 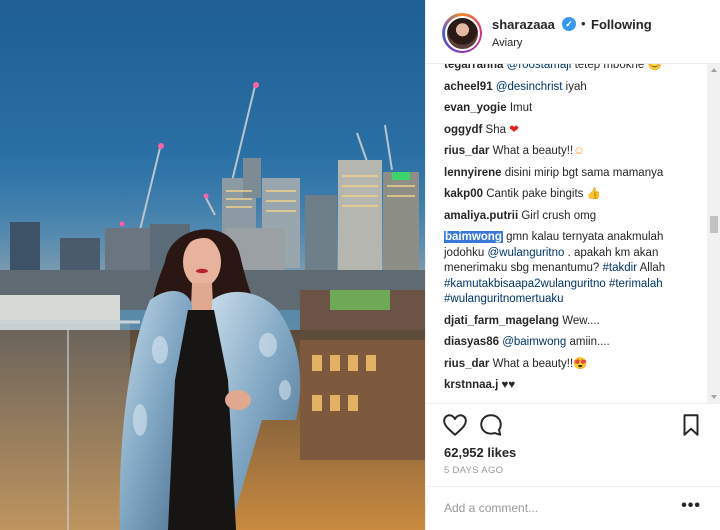 I want to click on comment-item: kakp00 Cantik pake bingits 👍, so click(x=572, y=195).